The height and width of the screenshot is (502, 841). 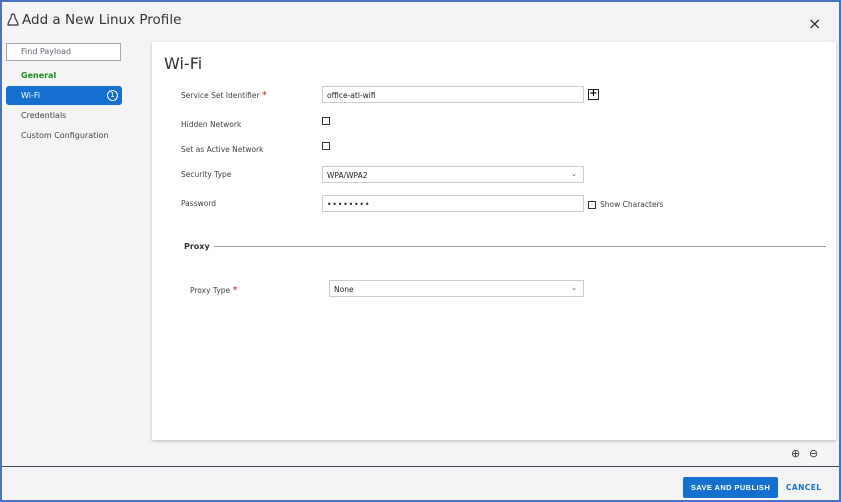 What do you see at coordinates (64, 75) in the screenshot?
I see `sidebar-item-general: General` at bounding box center [64, 75].